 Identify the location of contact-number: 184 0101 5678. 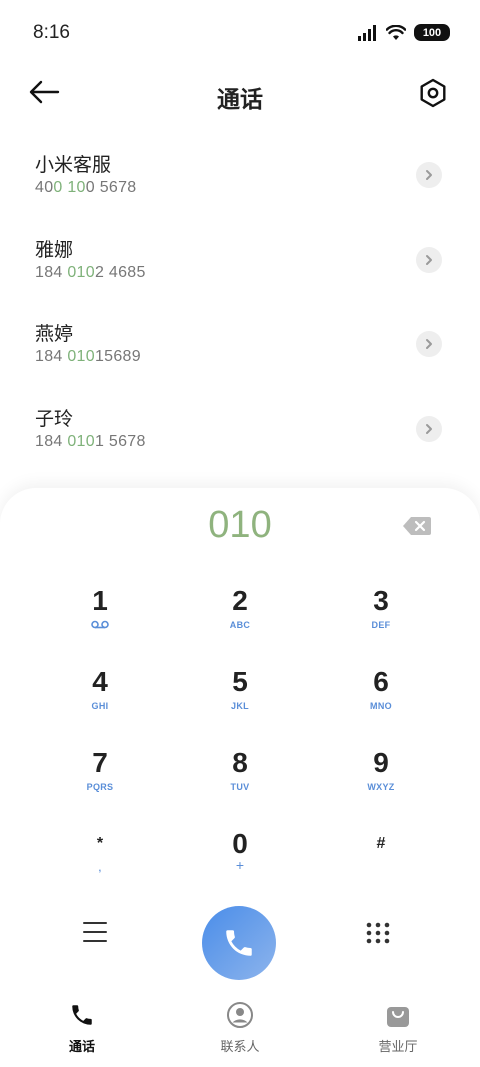
(90, 441).